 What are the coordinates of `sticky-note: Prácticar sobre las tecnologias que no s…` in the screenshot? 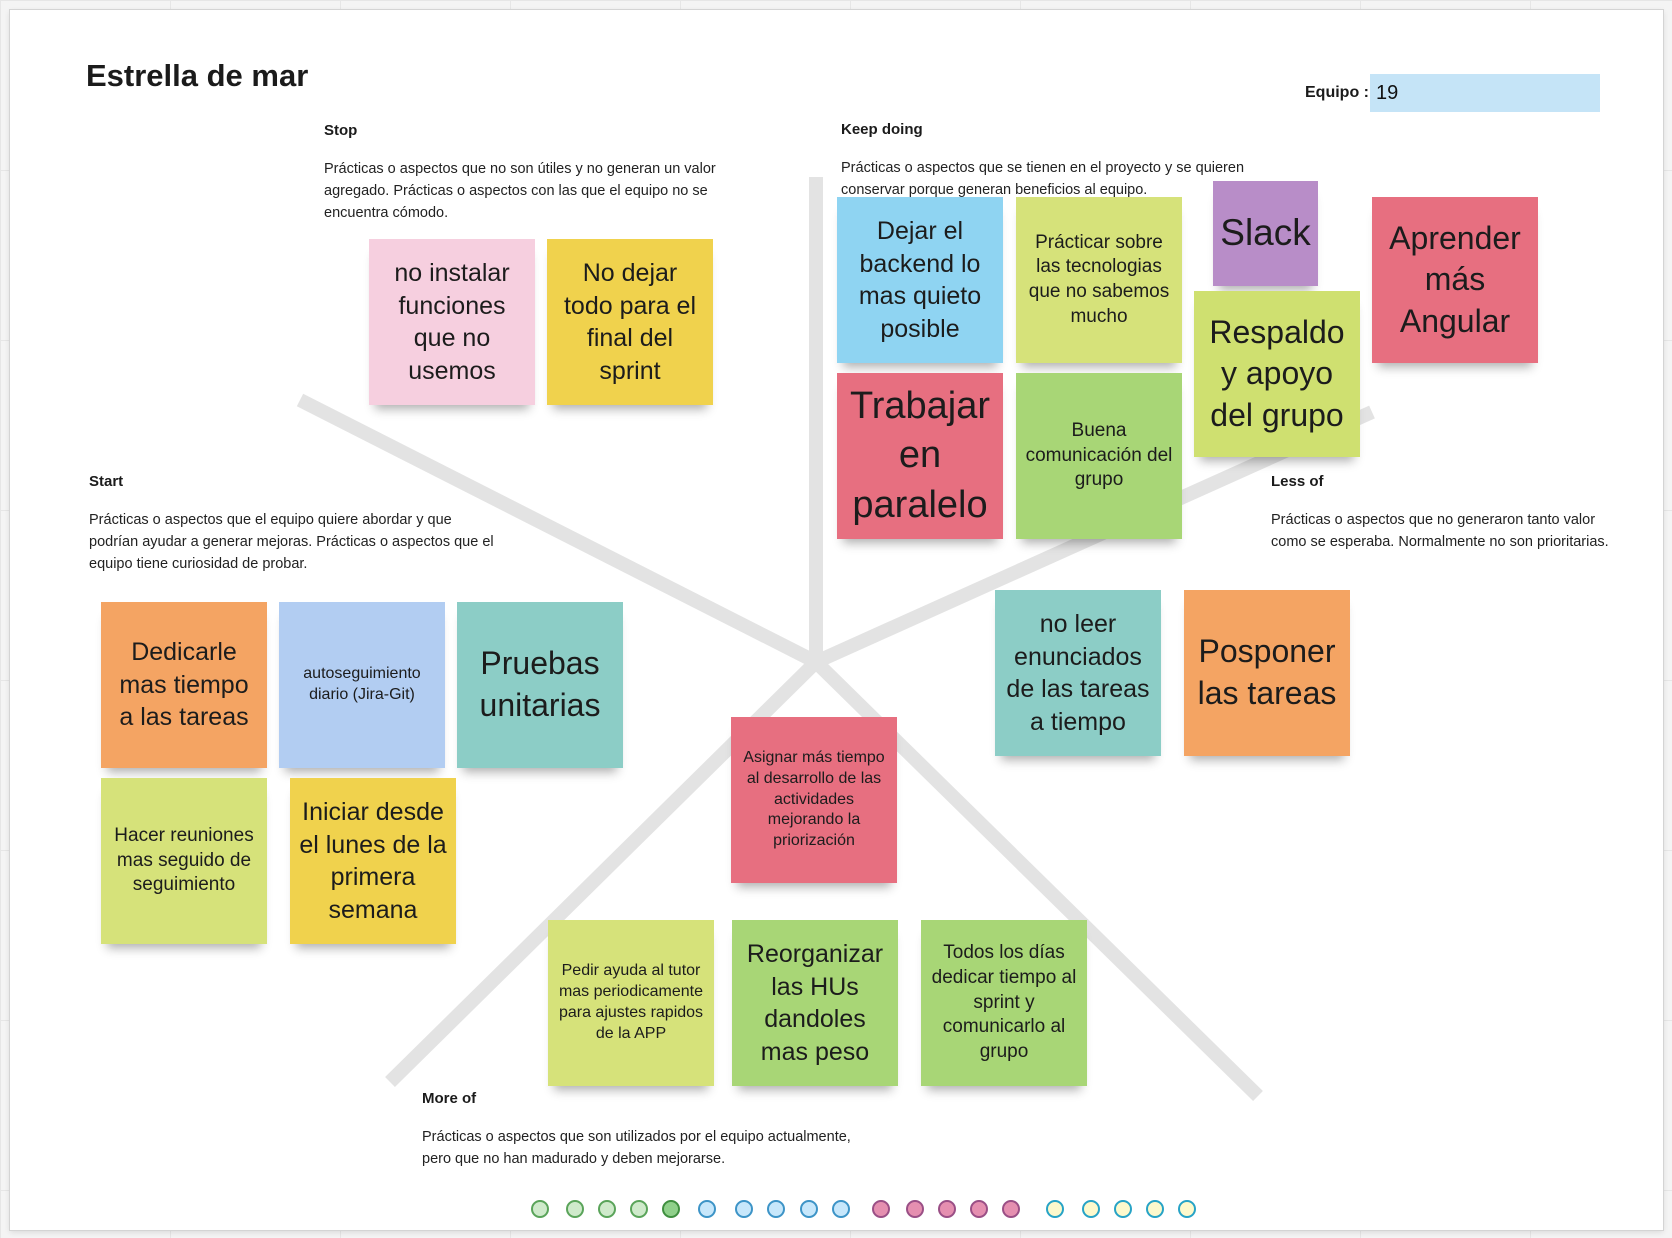 It's located at (1099, 280).